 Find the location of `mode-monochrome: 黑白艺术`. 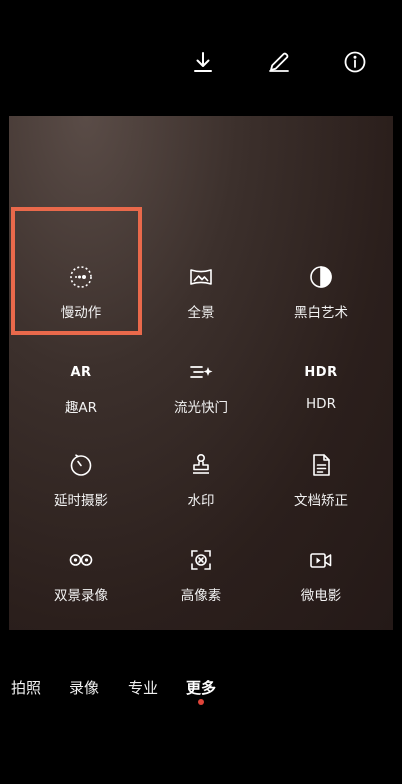

mode-monochrome: 黑白艺术 is located at coordinates (321, 290).